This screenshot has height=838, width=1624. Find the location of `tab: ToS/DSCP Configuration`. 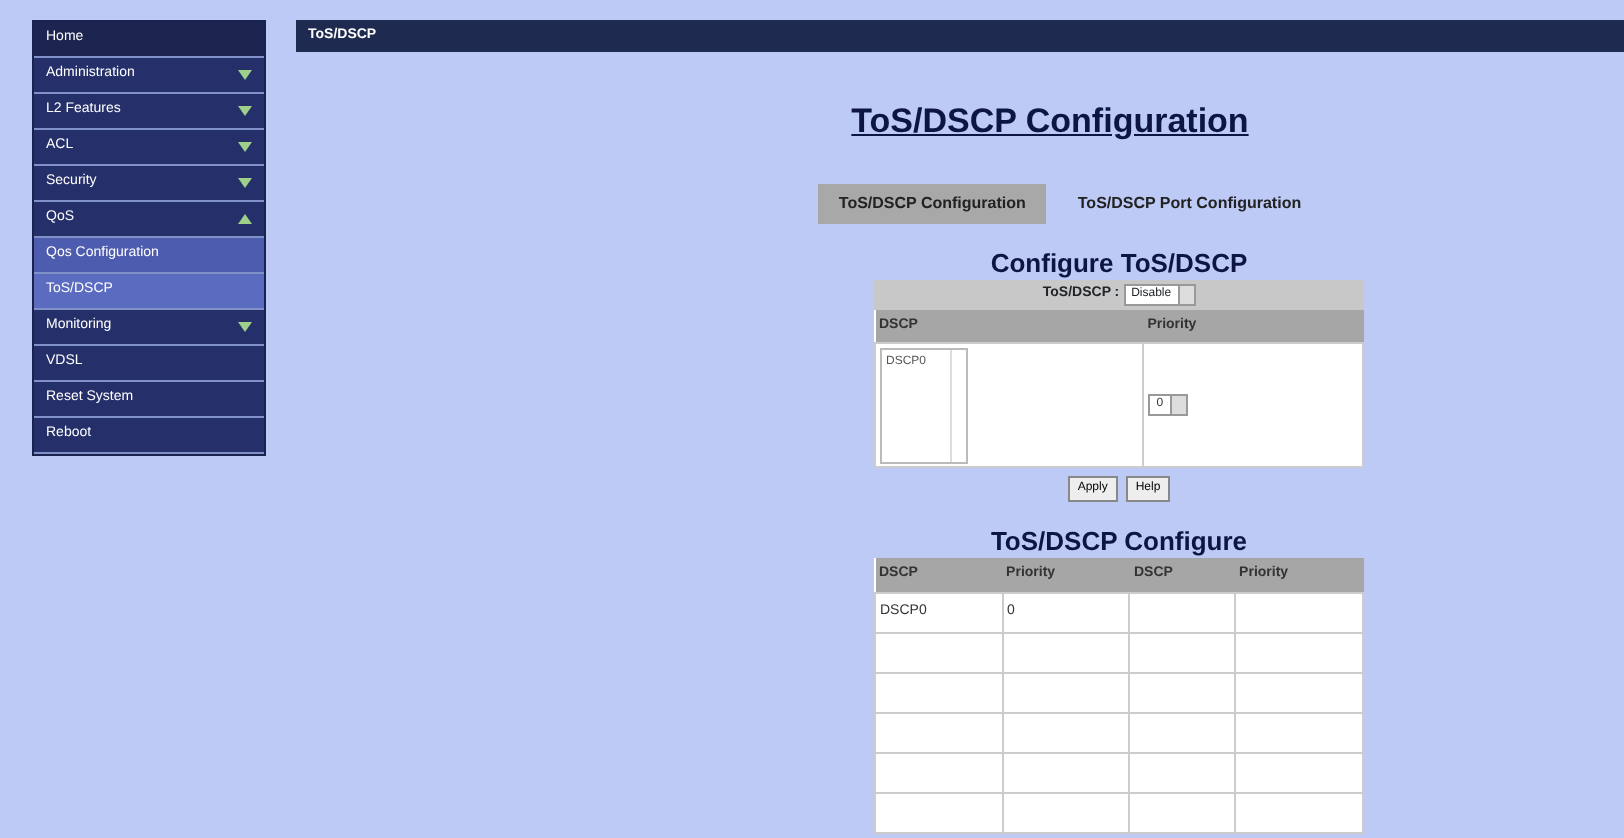

tab: ToS/DSCP Configuration is located at coordinates (932, 203).